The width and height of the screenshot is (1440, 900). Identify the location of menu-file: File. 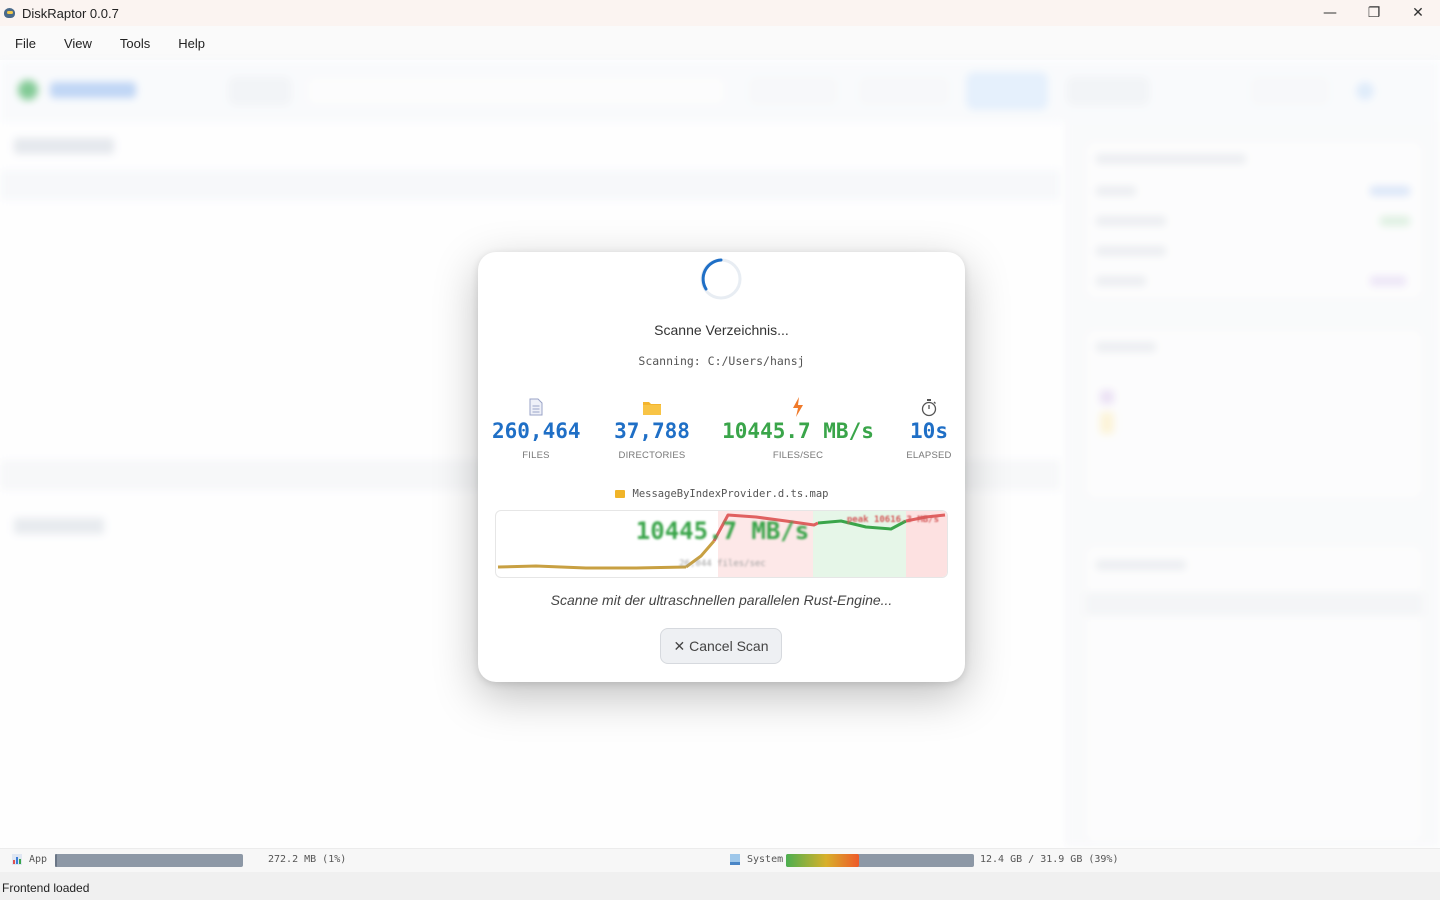
(25, 43).